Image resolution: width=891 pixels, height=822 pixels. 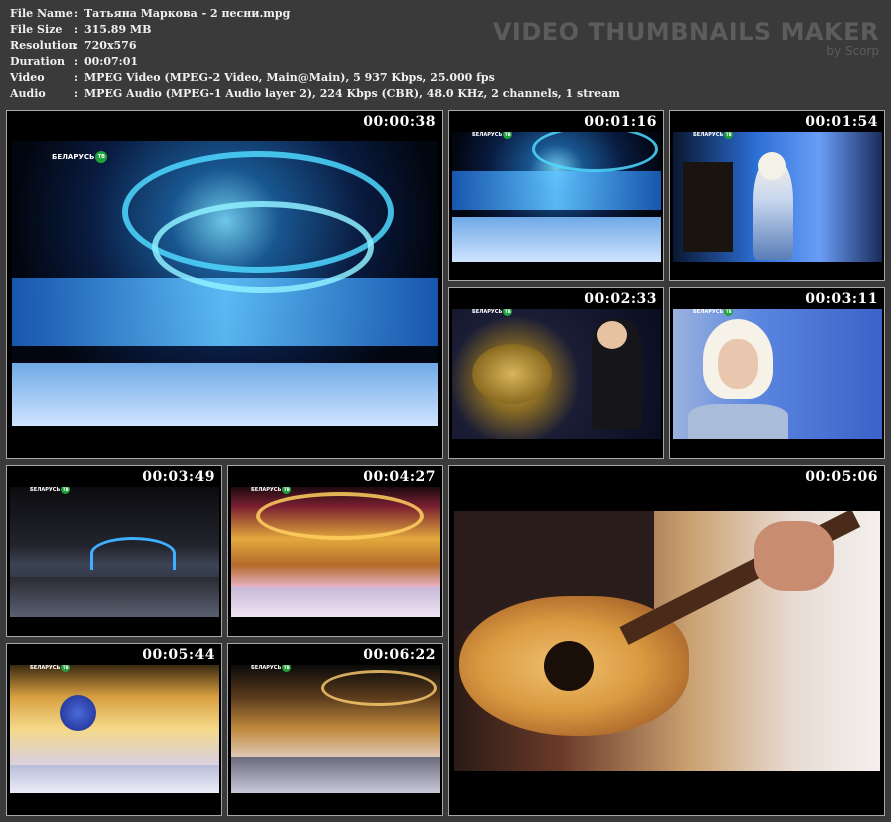 What do you see at coordinates (620, 122) in the screenshot?
I see `timestamp: 00:01:16` at bounding box center [620, 122].